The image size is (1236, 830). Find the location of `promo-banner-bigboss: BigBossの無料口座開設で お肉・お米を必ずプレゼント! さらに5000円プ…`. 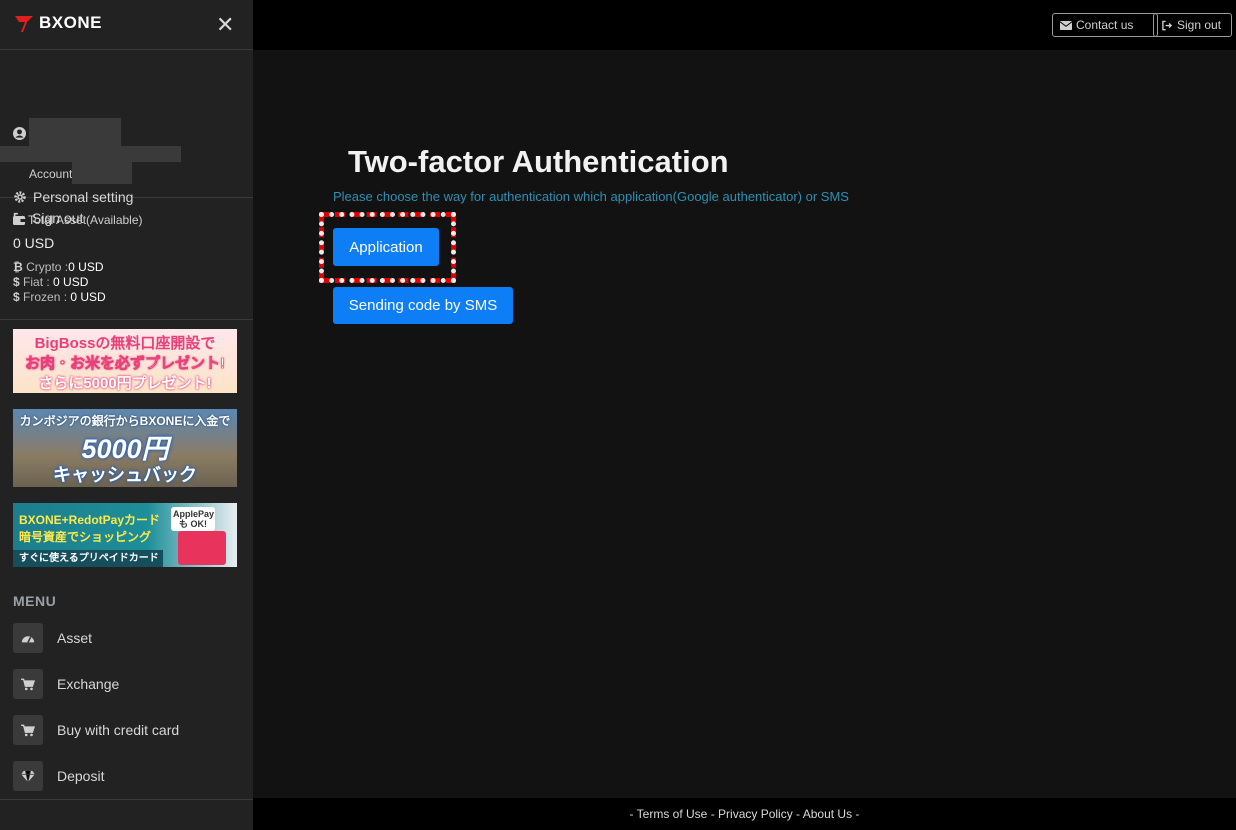

promo-banner-bigboss: BigBossの無料口座開設で お肉・お米を必ずプレゼント! さらに5000円プ… is located at coordinates (125, 361).